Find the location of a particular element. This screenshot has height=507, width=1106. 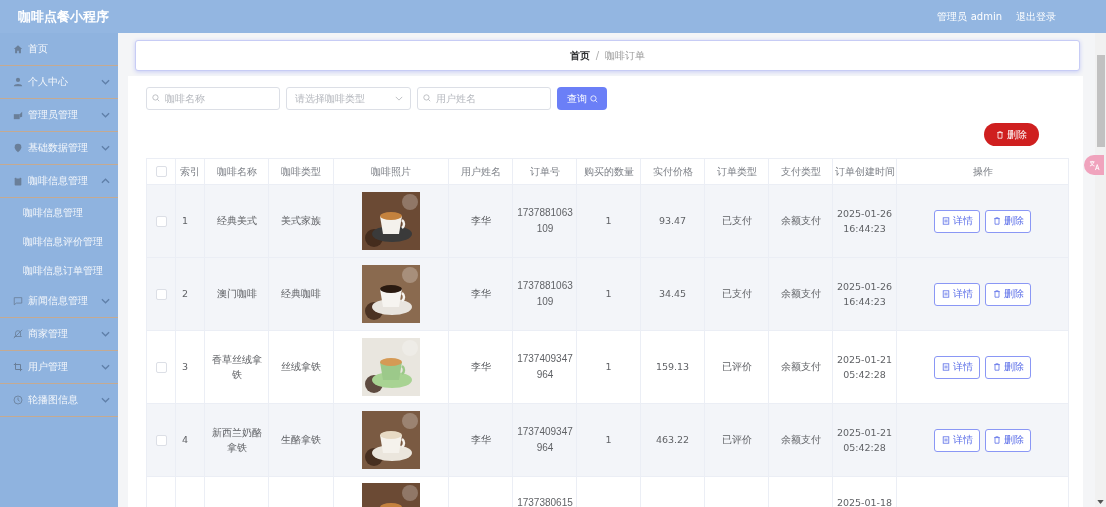

search-field: 用户姓名 is located at coordinates (484, 98).